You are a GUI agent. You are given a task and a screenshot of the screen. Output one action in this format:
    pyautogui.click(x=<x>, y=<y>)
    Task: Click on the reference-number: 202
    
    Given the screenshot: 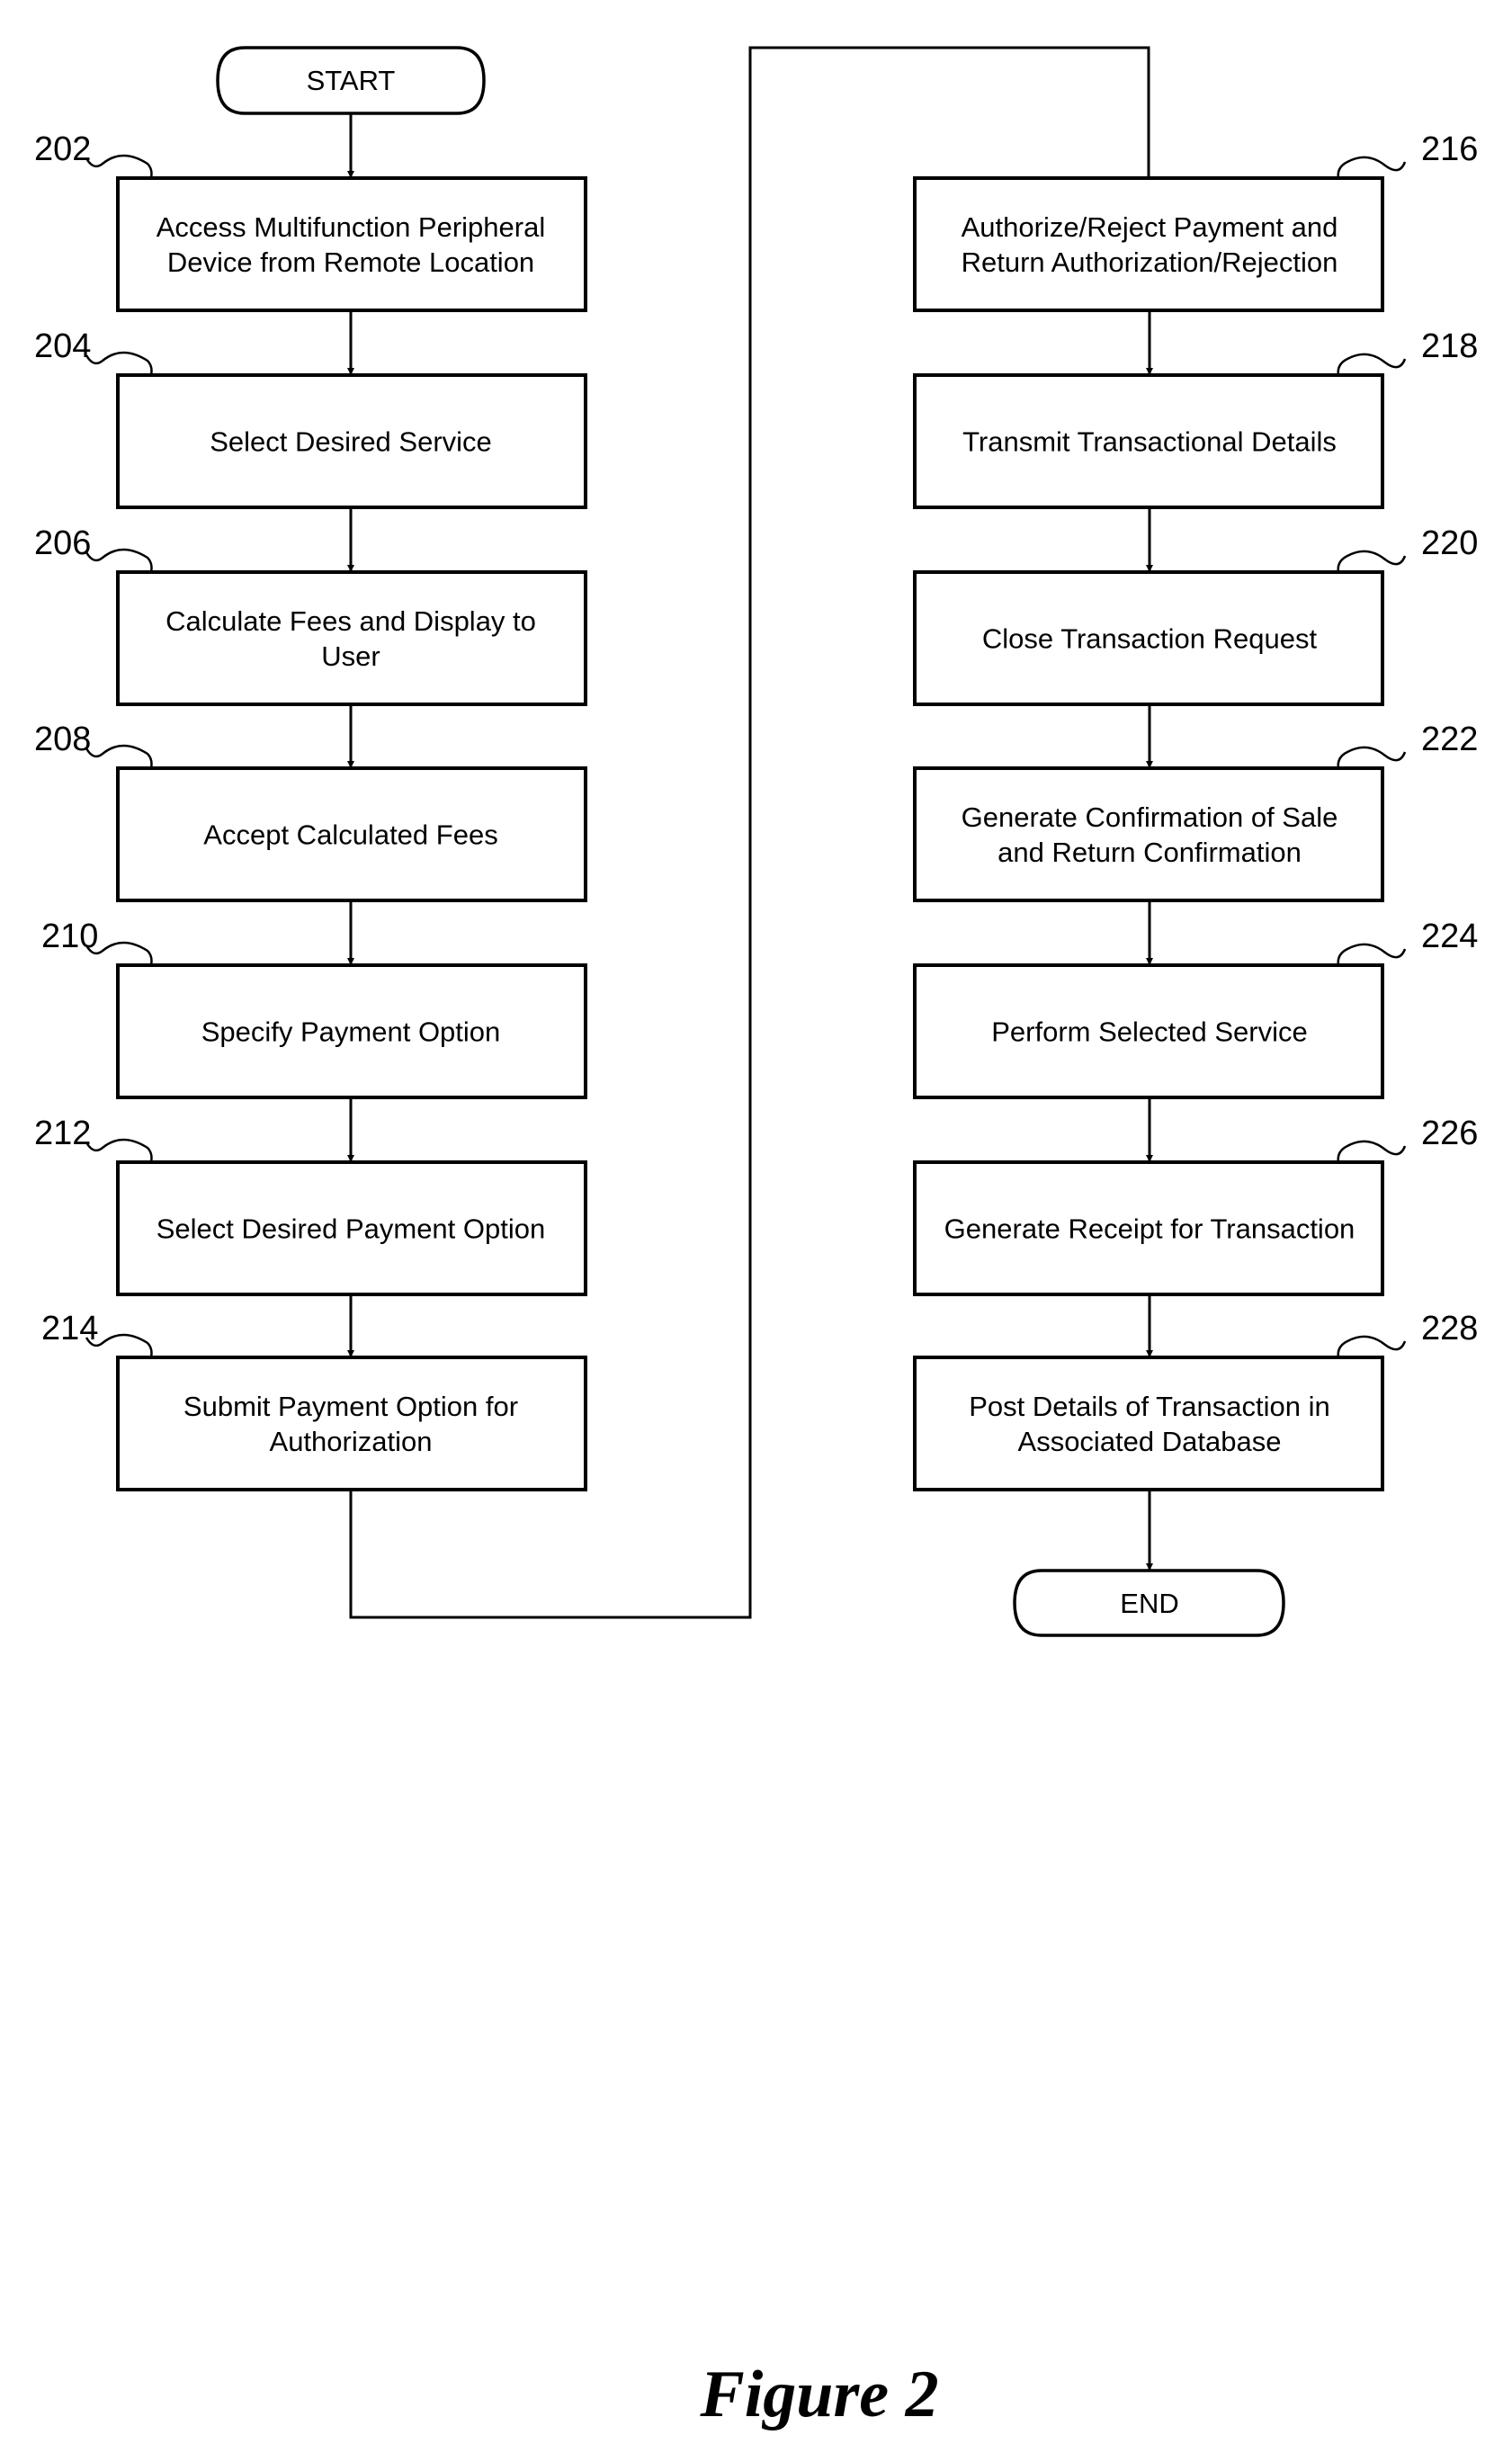 What is the action you would take?
    pyautogui.click(x=62, y=149)
    